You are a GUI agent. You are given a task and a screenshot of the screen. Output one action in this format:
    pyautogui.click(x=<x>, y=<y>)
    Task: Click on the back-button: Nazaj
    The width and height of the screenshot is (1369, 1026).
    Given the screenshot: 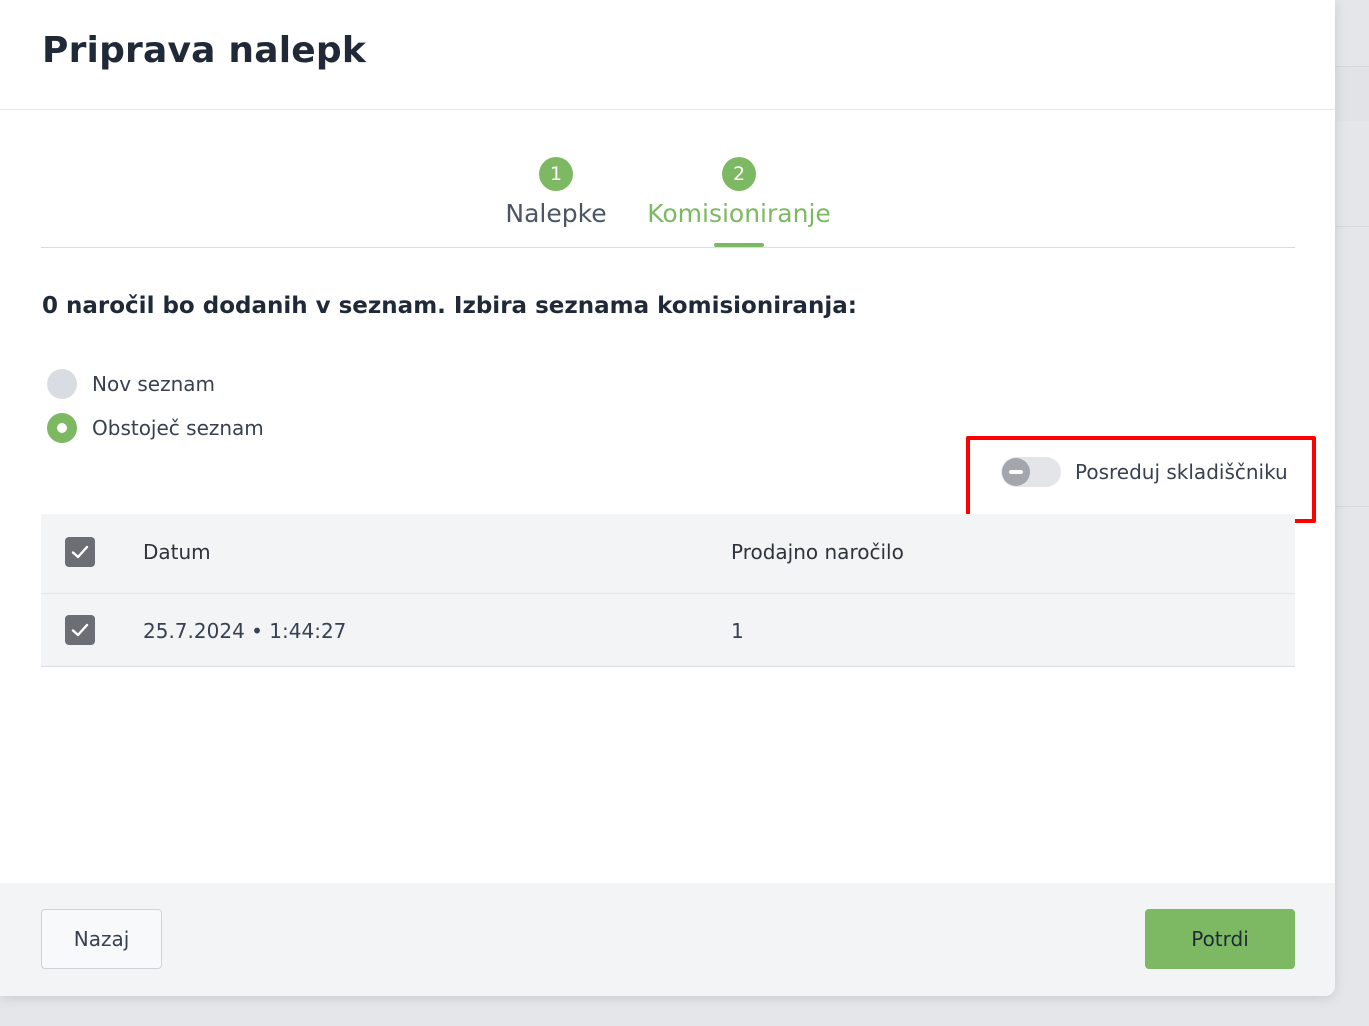 What is the action you would take?
    pyautogui.click(x=101, y=939)
    